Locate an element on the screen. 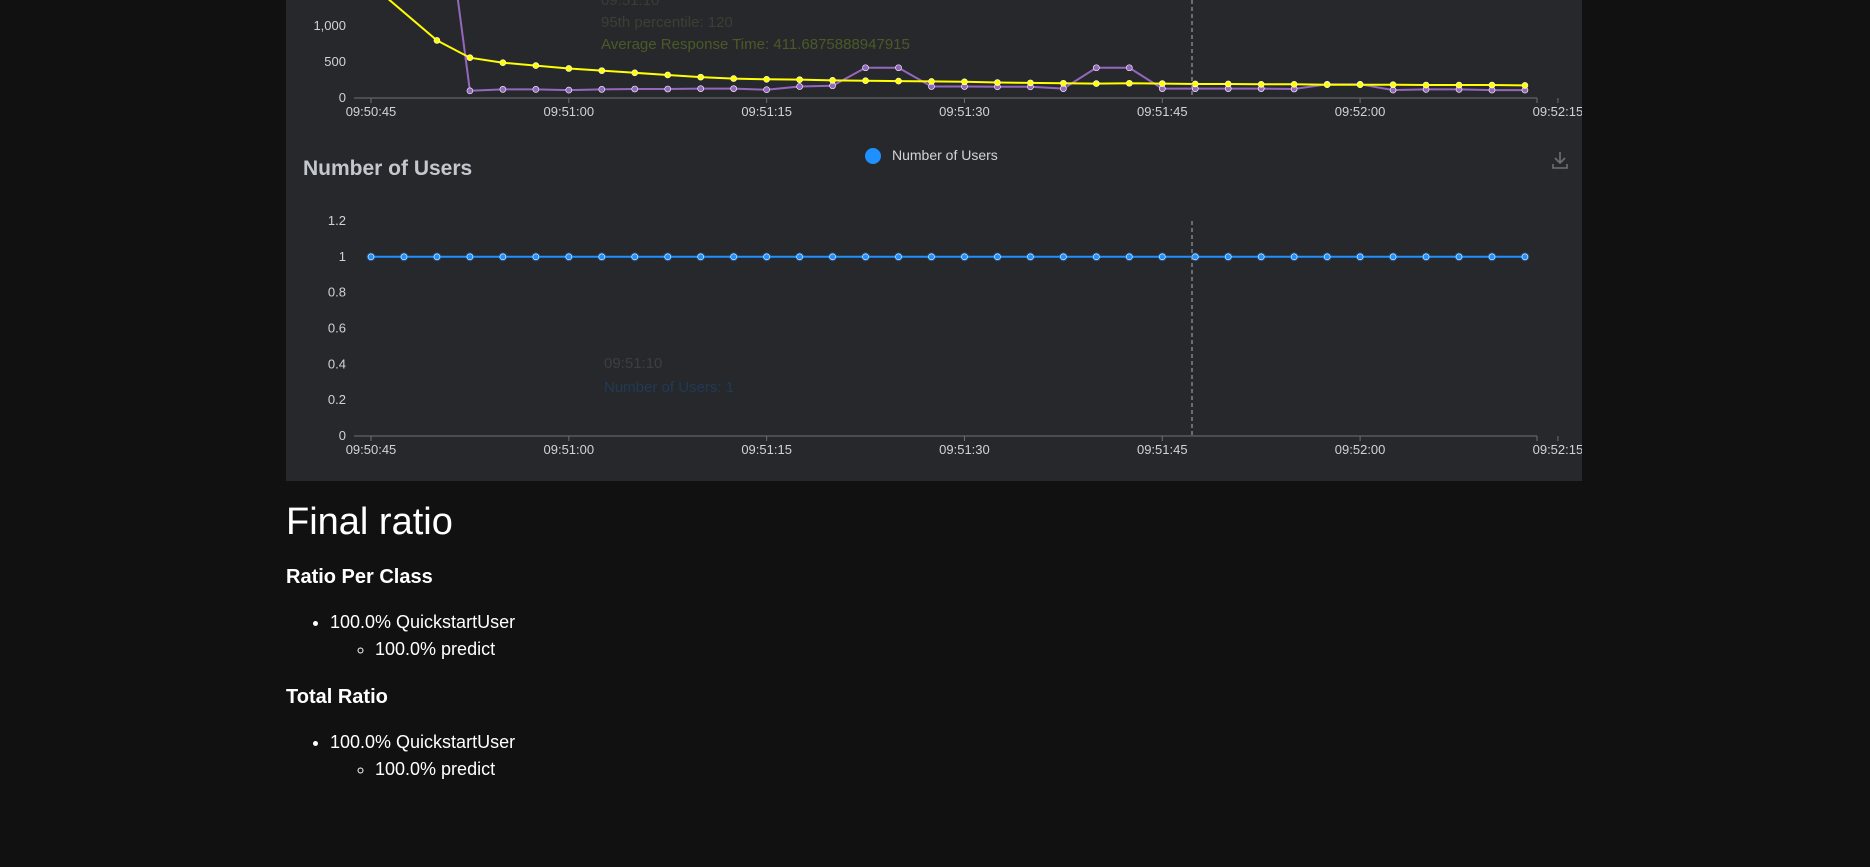 This screenshot has height=867, width=1870. response-tooltip-line2: Average Response Time: 411.6875888947915 is located at coordinates (755, 44).